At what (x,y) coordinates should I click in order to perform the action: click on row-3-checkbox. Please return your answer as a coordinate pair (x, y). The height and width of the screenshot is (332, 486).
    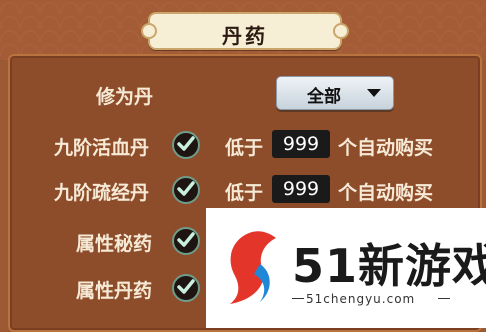
    Looking at the image, I should click on (186, 241).